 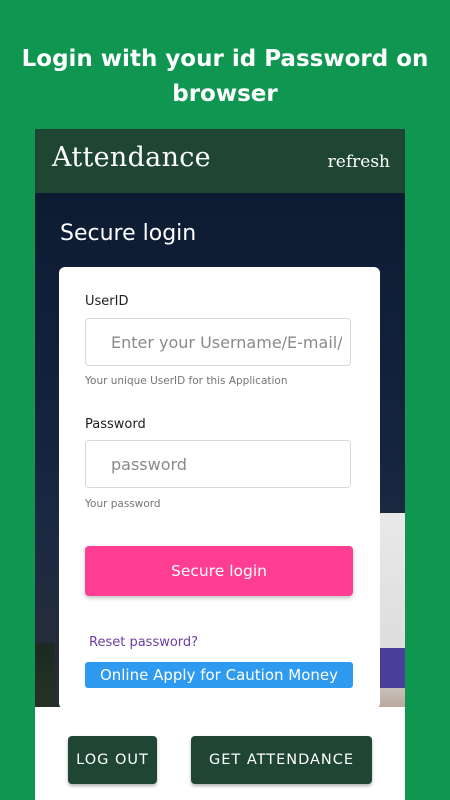 What do you see at coordinates (391, 668) in the screenshot?
I see `background-banner` at bounding box center [391, 668].